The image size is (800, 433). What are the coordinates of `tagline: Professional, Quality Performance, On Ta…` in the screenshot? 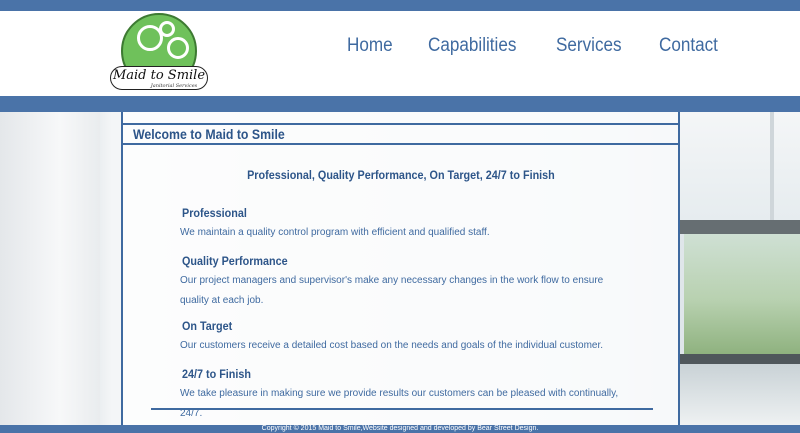 It's located at (400, 175).